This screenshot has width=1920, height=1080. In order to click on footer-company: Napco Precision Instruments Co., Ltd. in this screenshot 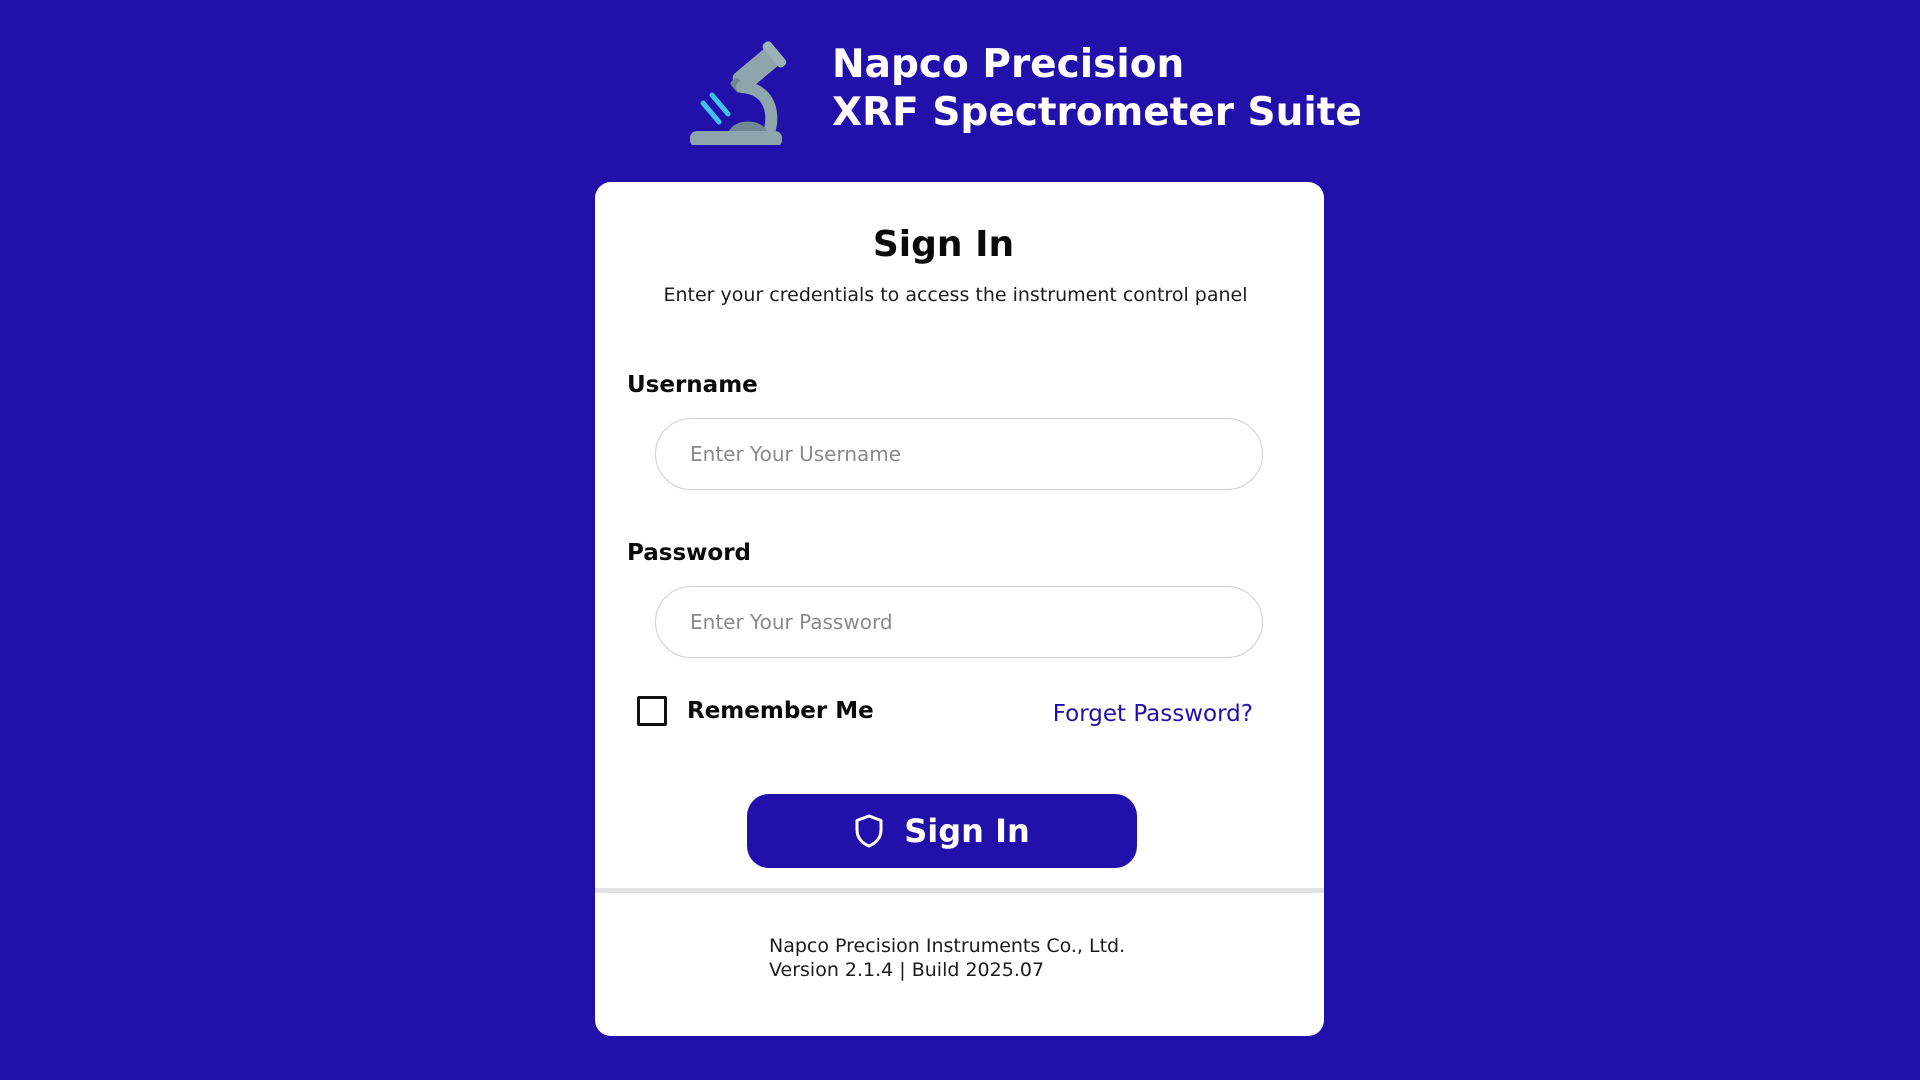, I will do `click(947, 946)`.